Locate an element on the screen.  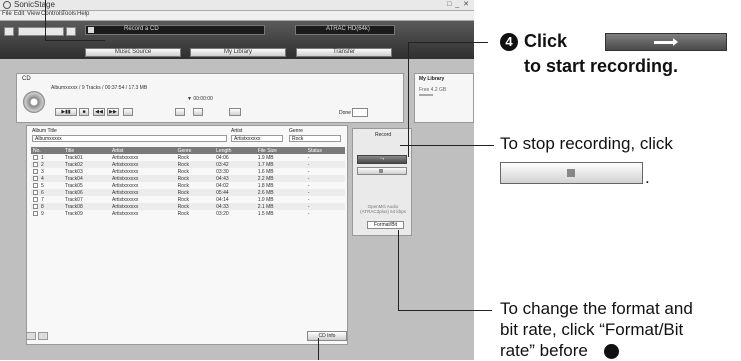
inline-start-button-illustration is located at coordinates (666, 42).